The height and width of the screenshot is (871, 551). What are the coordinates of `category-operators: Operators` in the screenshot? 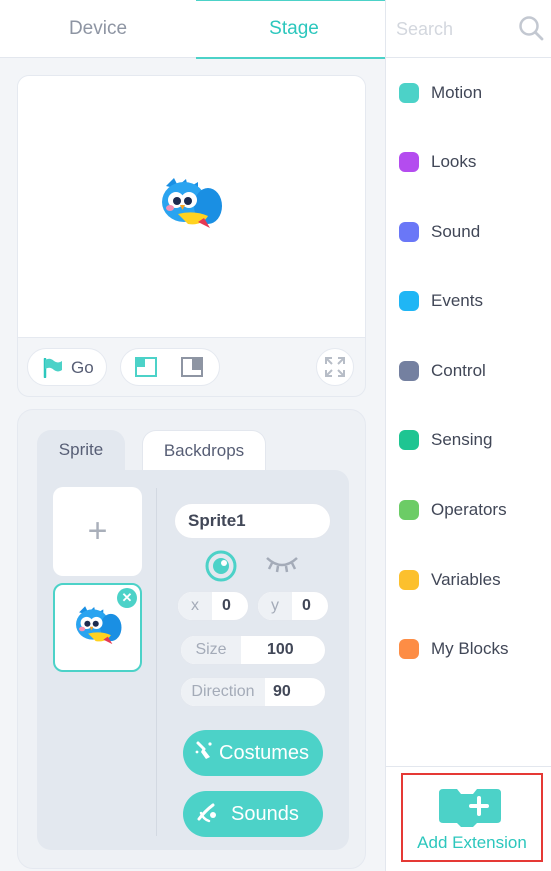 It's located at (468, 511).